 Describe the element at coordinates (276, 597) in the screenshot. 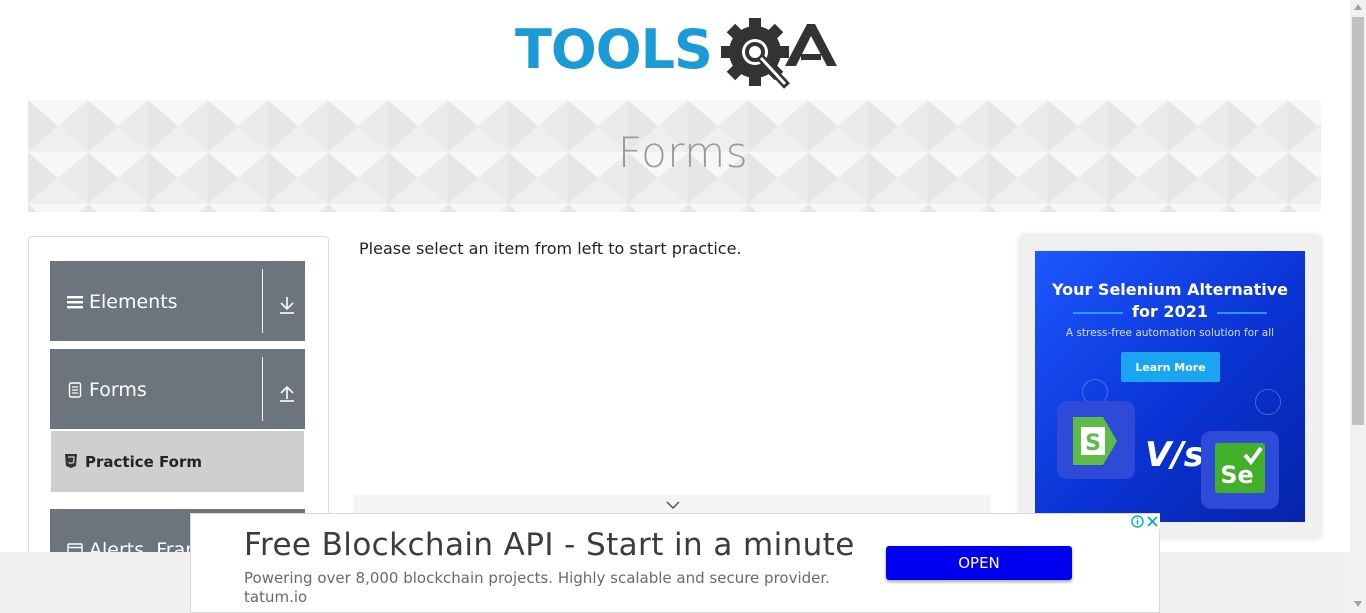

I see `ad-domain: tatum.io` at that location.